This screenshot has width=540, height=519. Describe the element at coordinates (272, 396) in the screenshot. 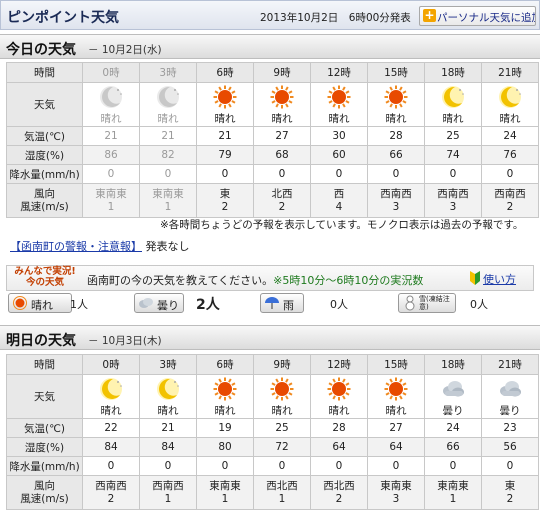

I see `weather-row: 天気 晴れ 晴れ 晴れ 晴れ 晴れ 晴れ 曇り 曇り` at that location.